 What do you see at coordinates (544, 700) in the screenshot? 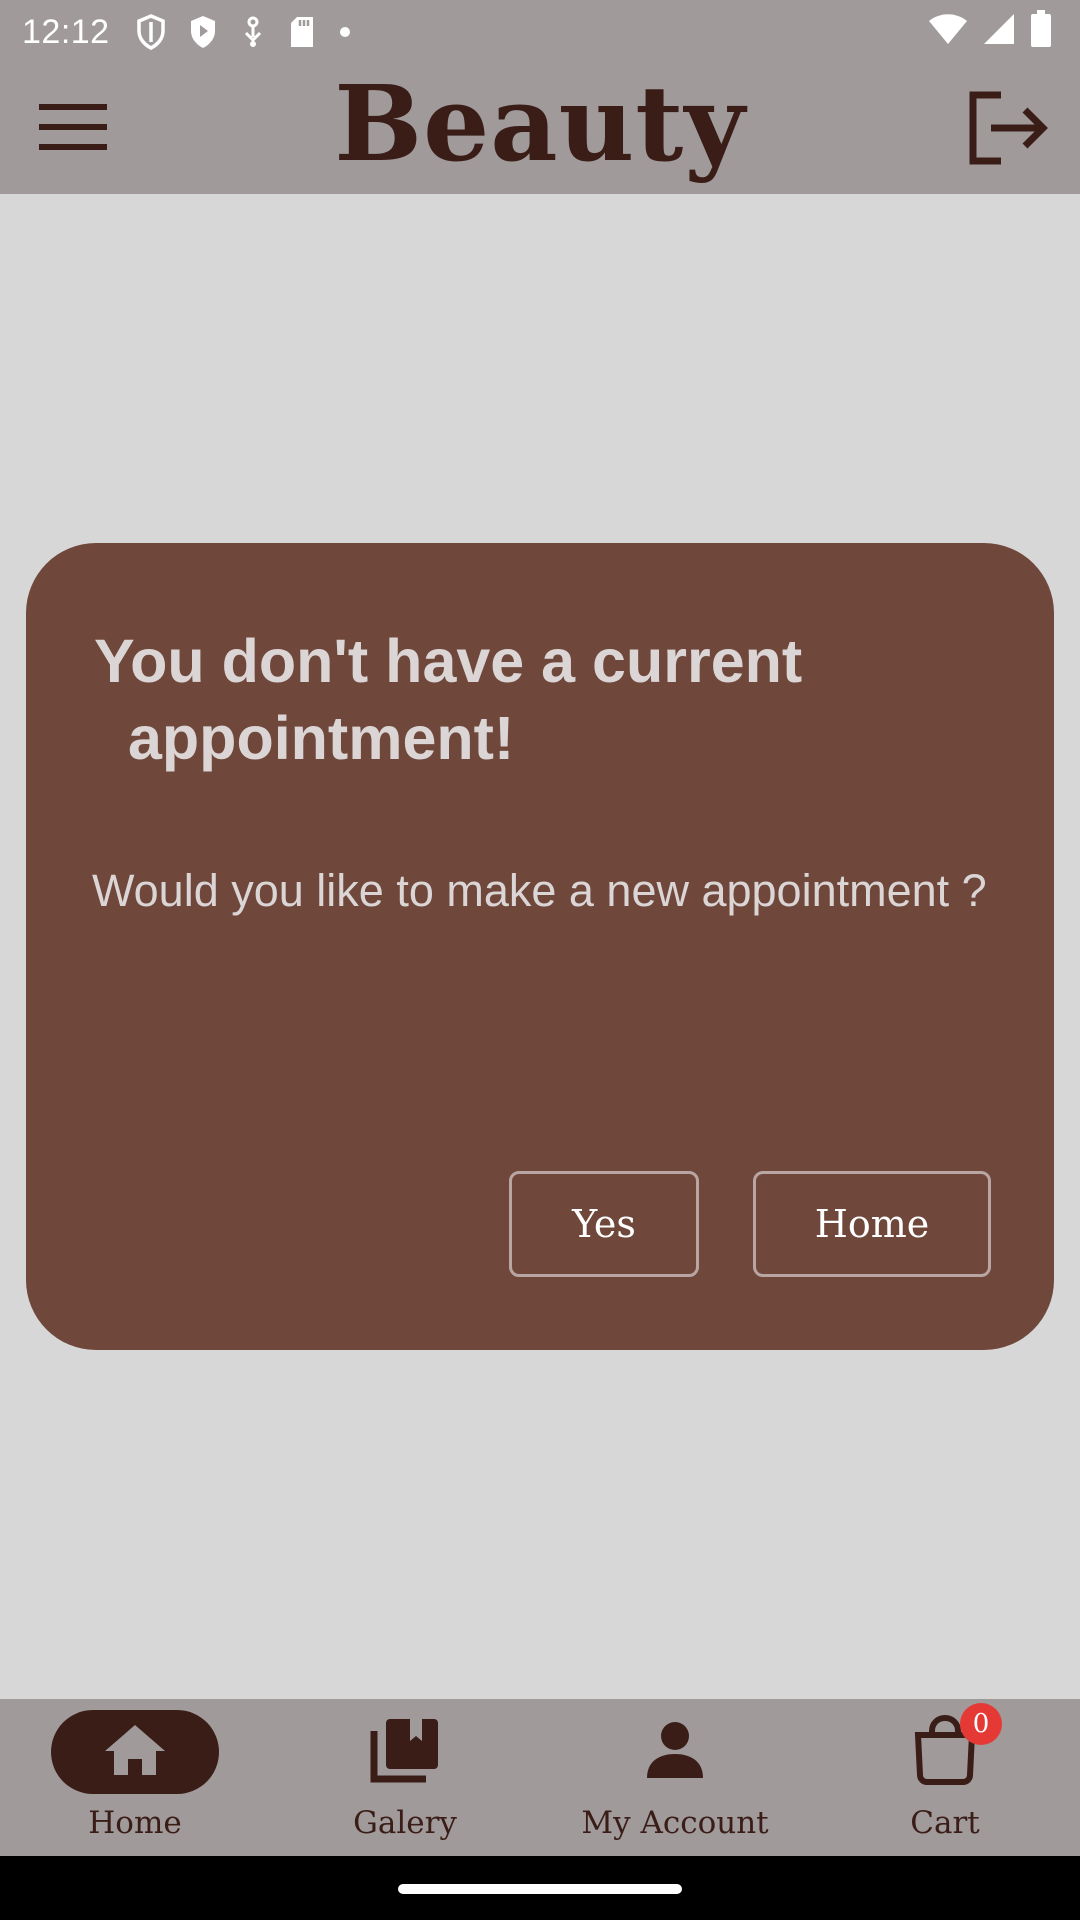
I see `dialog-title: You don't have a current appointment!` at bounding box center [544, 700].